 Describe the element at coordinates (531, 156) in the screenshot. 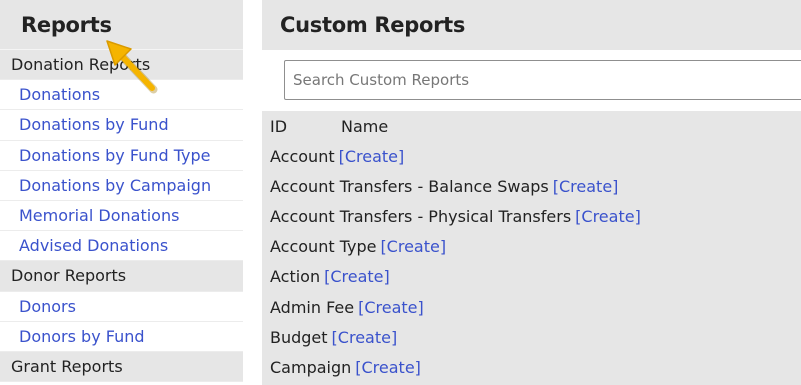

I see `table-row: Account [Create]` at that location.